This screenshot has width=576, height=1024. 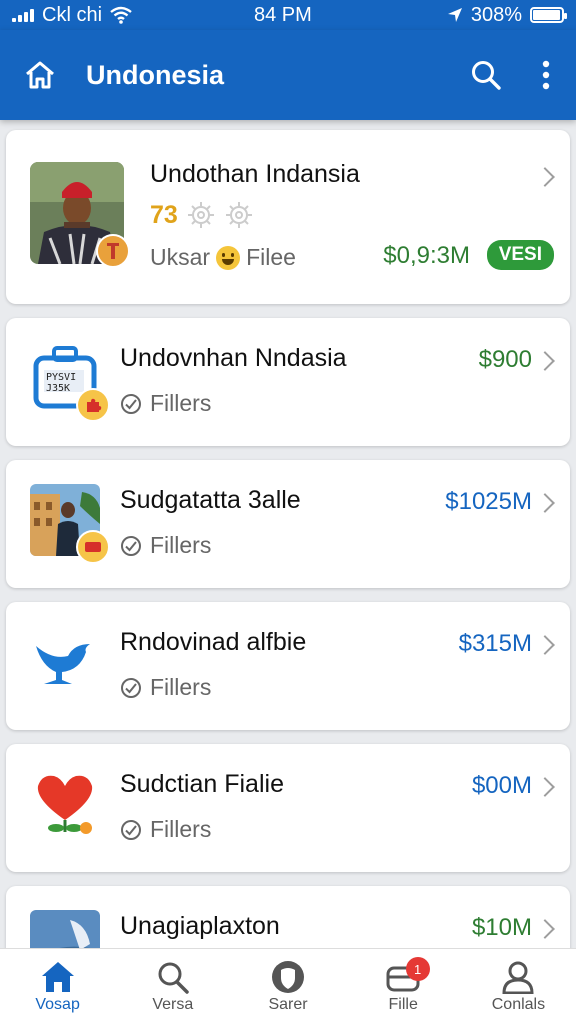 I want to click on photo-thumb, so click(x=65, y=929).